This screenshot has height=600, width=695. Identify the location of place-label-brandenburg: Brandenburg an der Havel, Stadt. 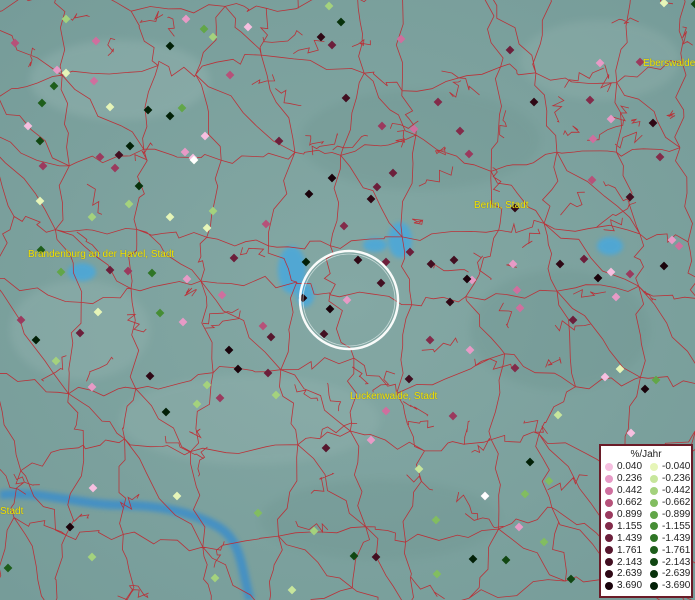
(101, 254).